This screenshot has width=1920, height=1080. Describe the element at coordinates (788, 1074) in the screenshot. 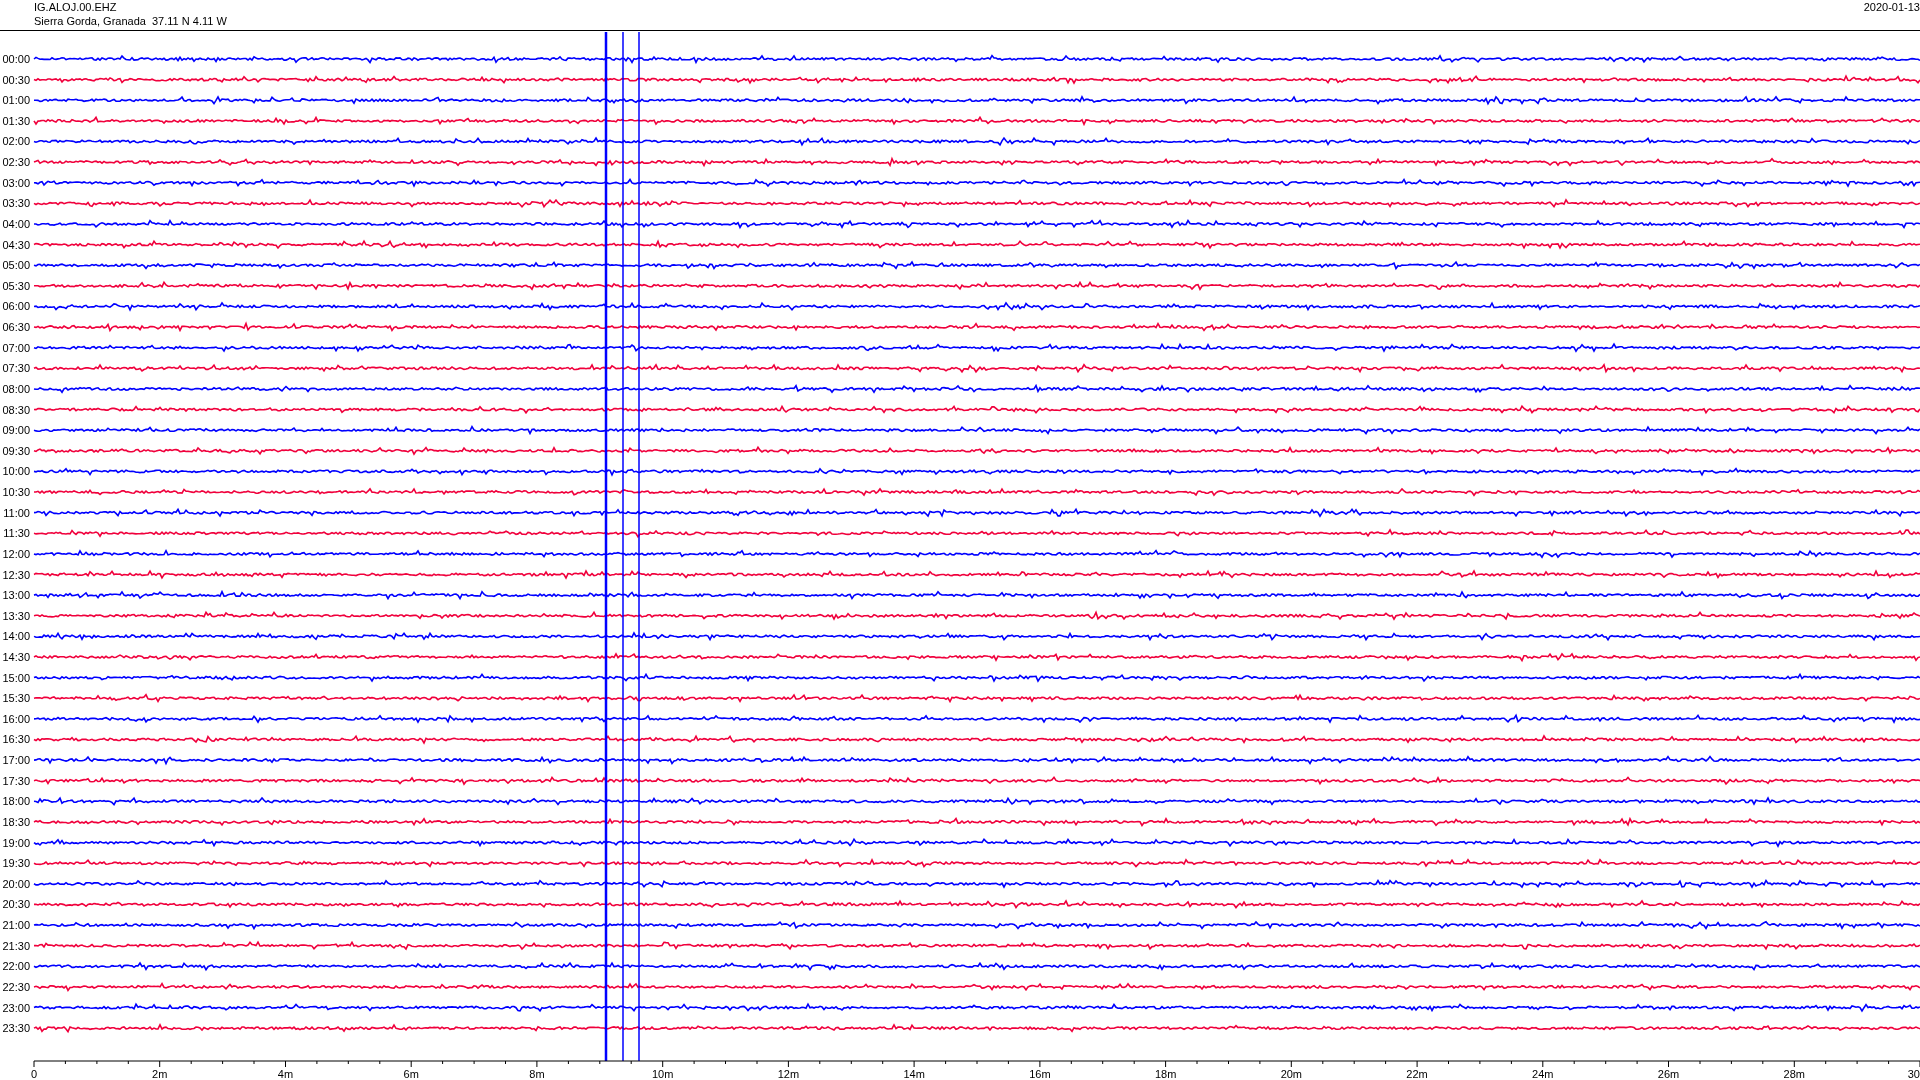

I see `axis-tick-label: 12m` at that location.